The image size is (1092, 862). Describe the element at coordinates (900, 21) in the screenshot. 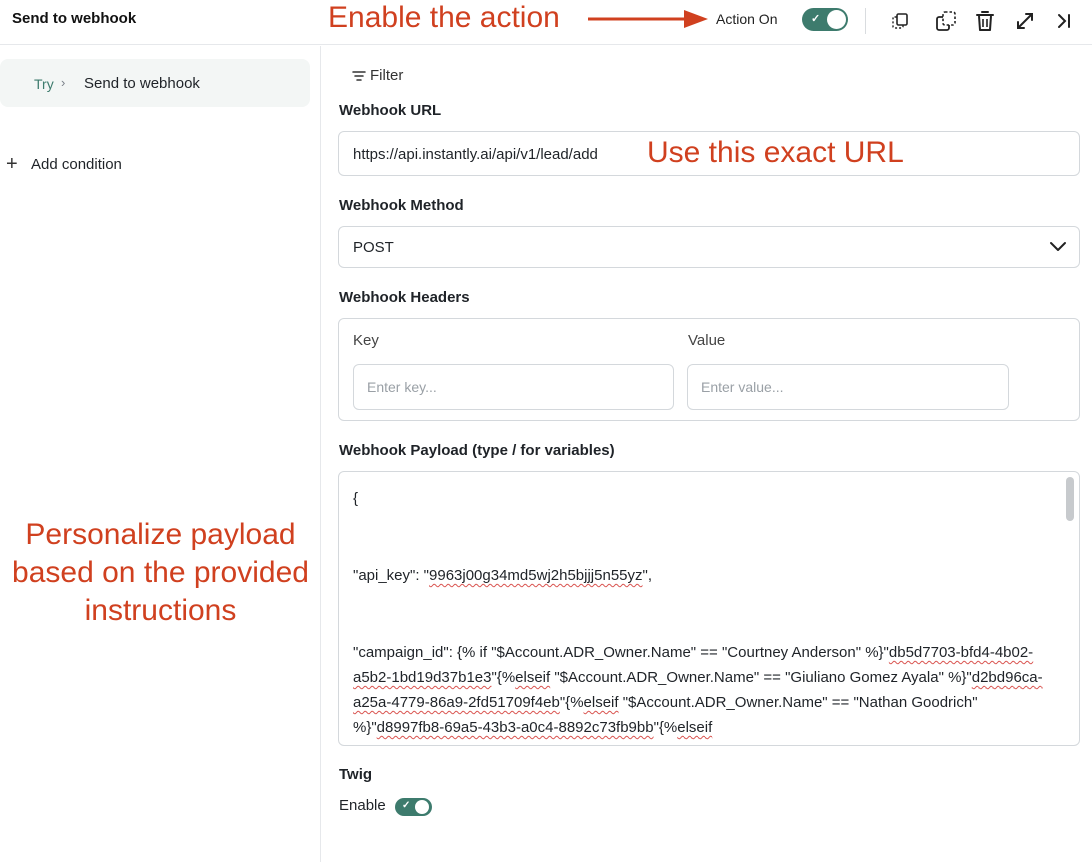

I see `duplicate-icon` at that location.